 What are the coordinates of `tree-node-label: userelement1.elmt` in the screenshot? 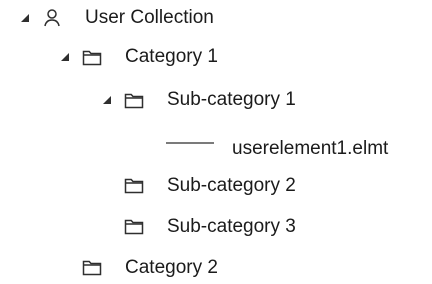 It's located at (310, 148).